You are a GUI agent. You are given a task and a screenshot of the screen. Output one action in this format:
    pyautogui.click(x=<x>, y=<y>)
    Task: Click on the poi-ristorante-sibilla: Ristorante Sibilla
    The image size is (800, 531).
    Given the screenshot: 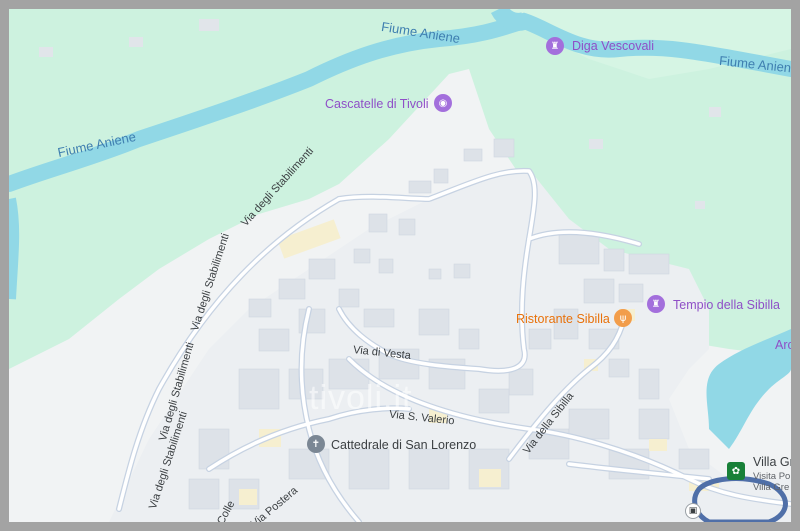 What is the action you would take?
    pyautogui.click(x=563, y=319)
    